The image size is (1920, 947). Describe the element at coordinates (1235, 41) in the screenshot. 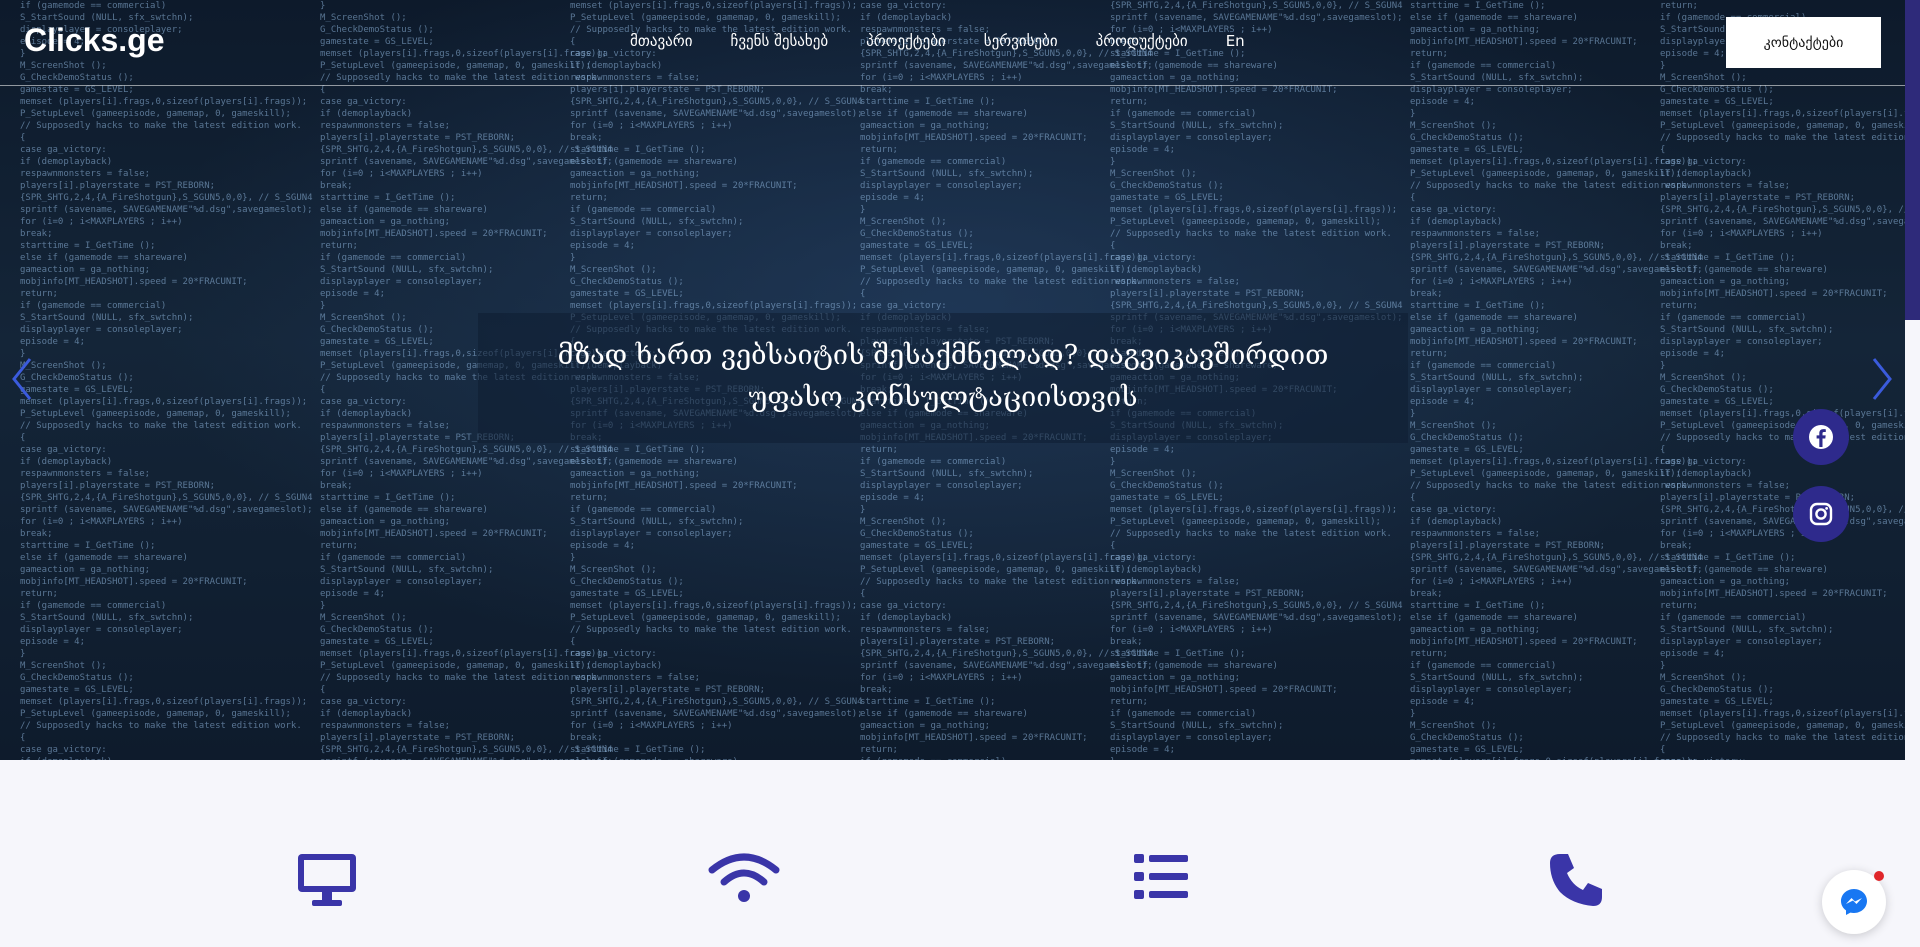

I see `nav-item-language: En` at that location.